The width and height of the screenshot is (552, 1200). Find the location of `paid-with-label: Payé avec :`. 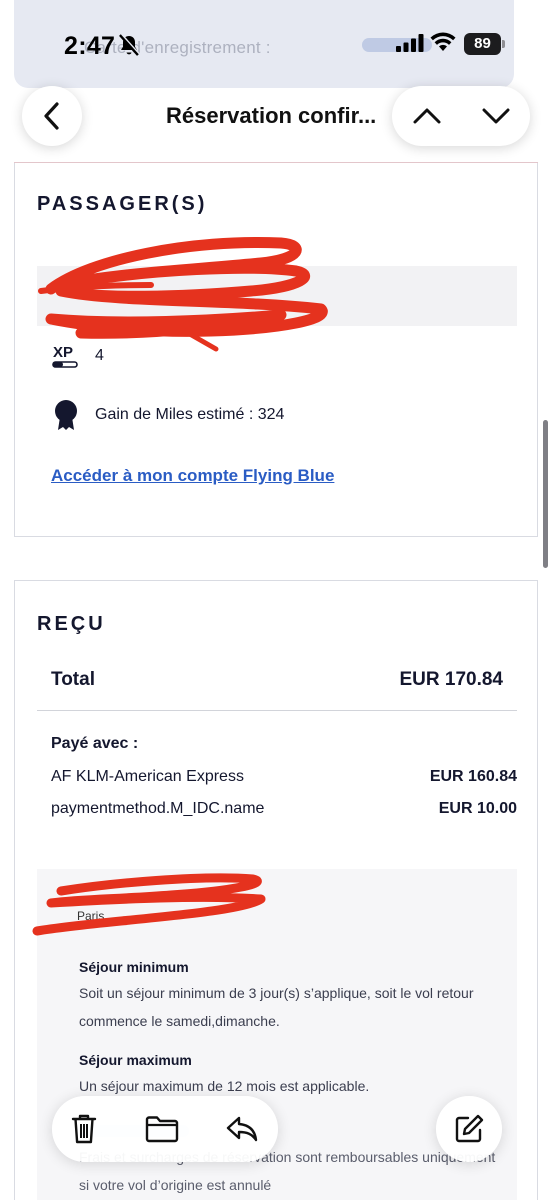

paid-with-label: Payé avec : is located at coordinates (95, 743).